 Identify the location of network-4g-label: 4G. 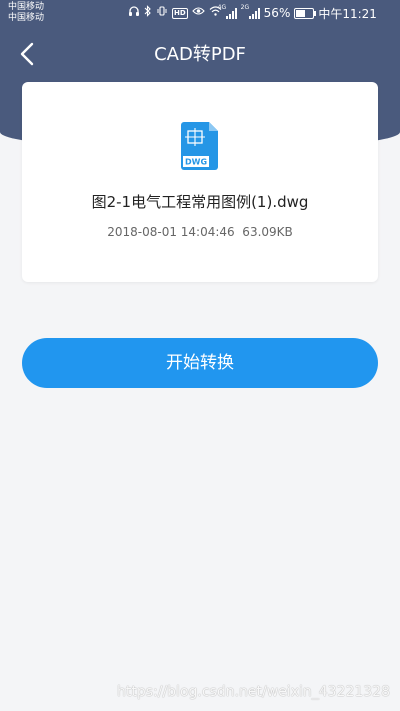
(222, 7).